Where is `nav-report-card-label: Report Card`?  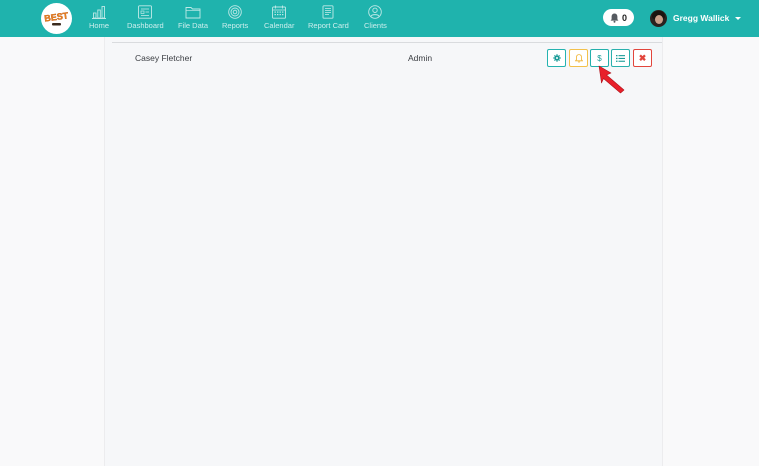 nav-report-card-label: Report Card is located at coordinates (328, 25).